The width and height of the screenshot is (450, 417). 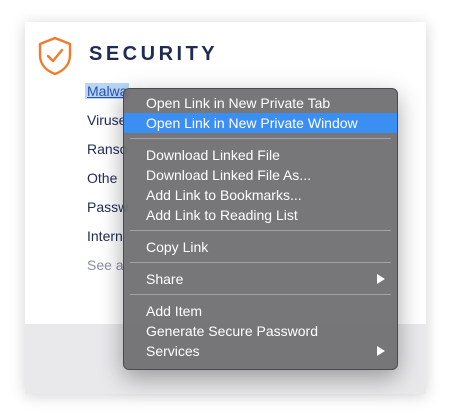 What do you see at coordinates (105, 265) in the screenshot?
I see `see-all-link: See a` at bounding box center [105, 265].